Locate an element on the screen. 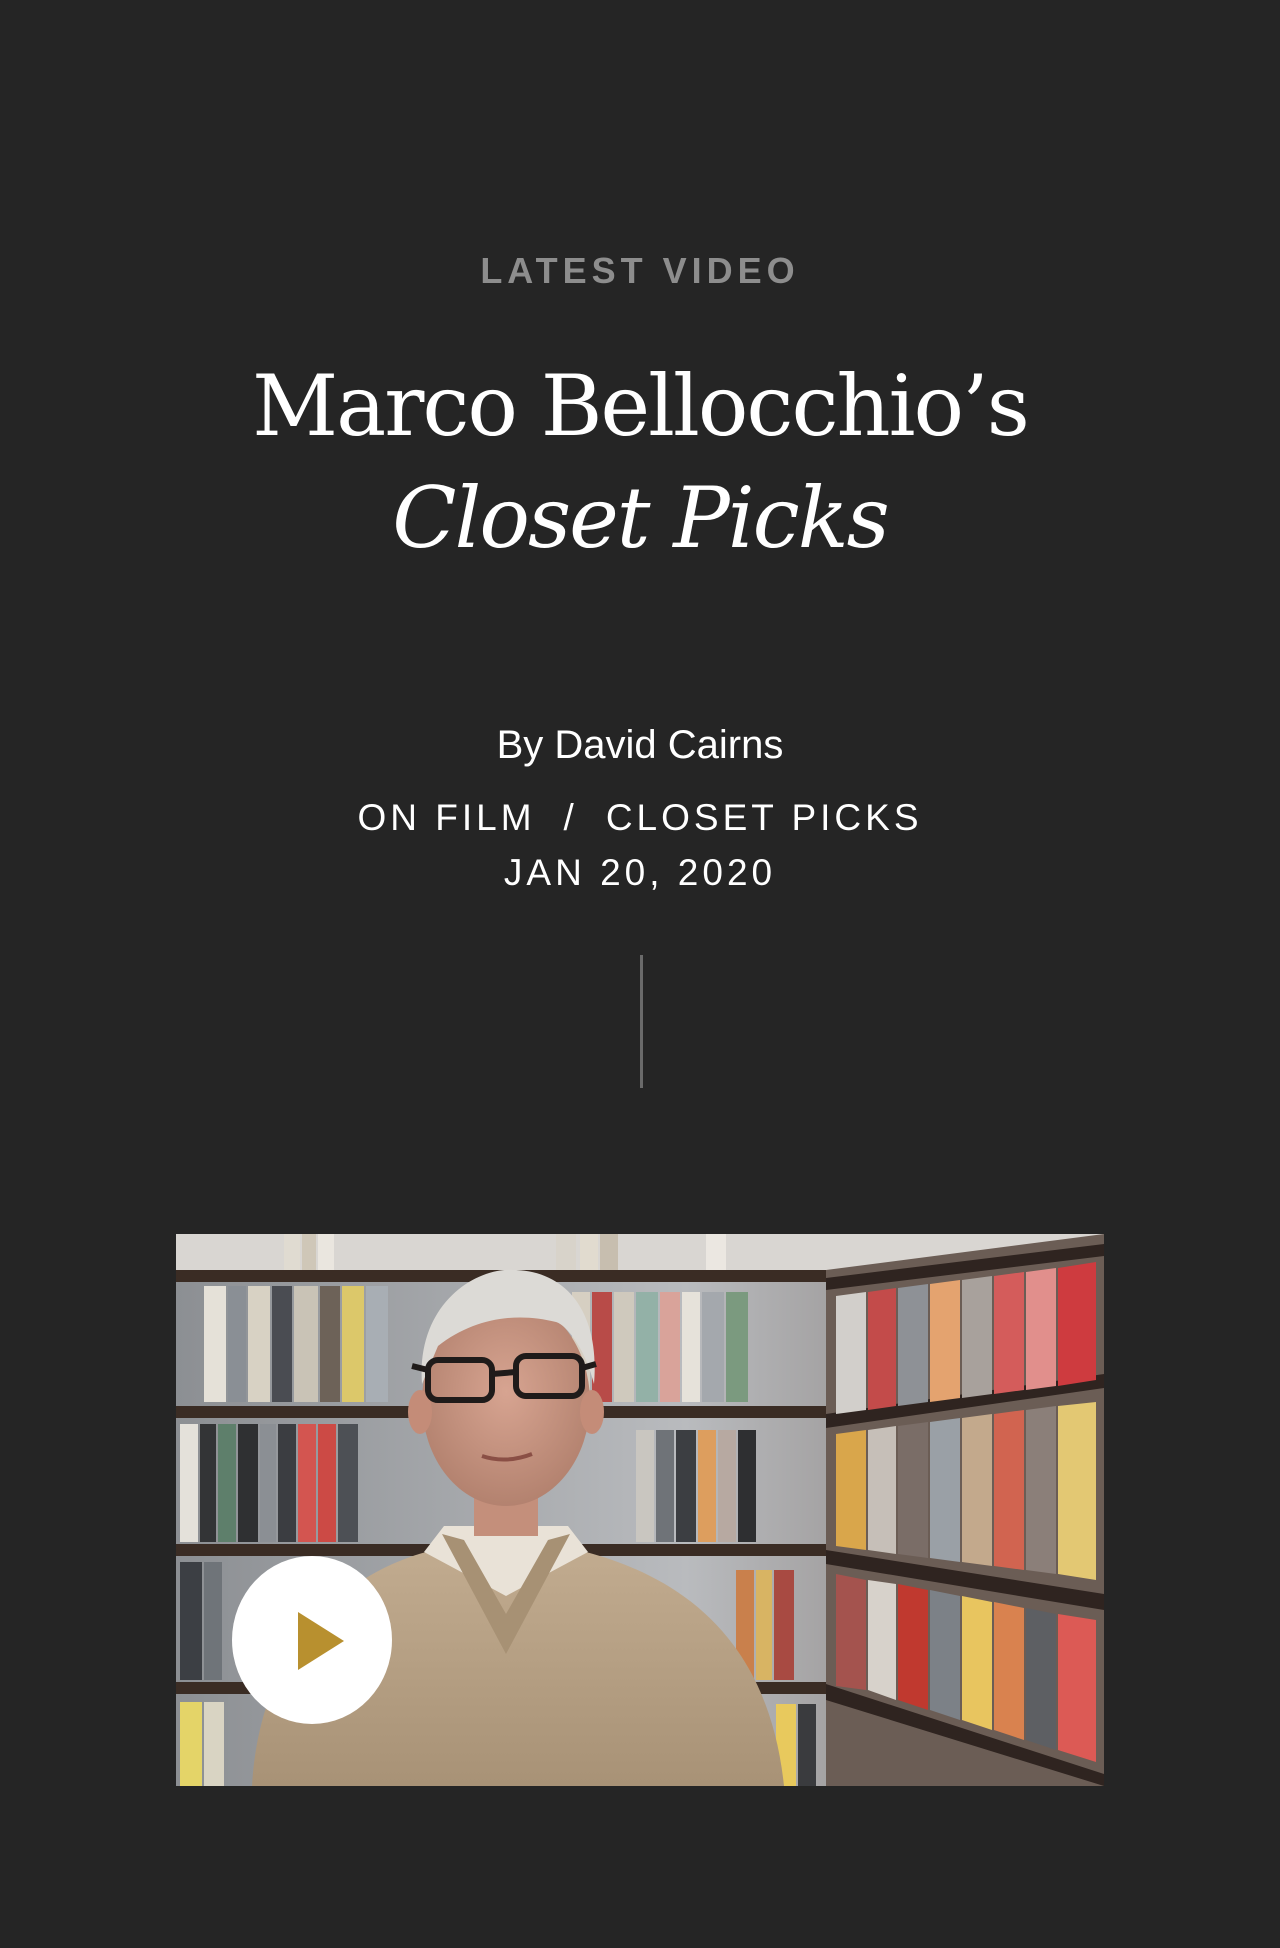 This screenshot has height=1948, width=1280. play-icon is located at coordinates (321, 1641).